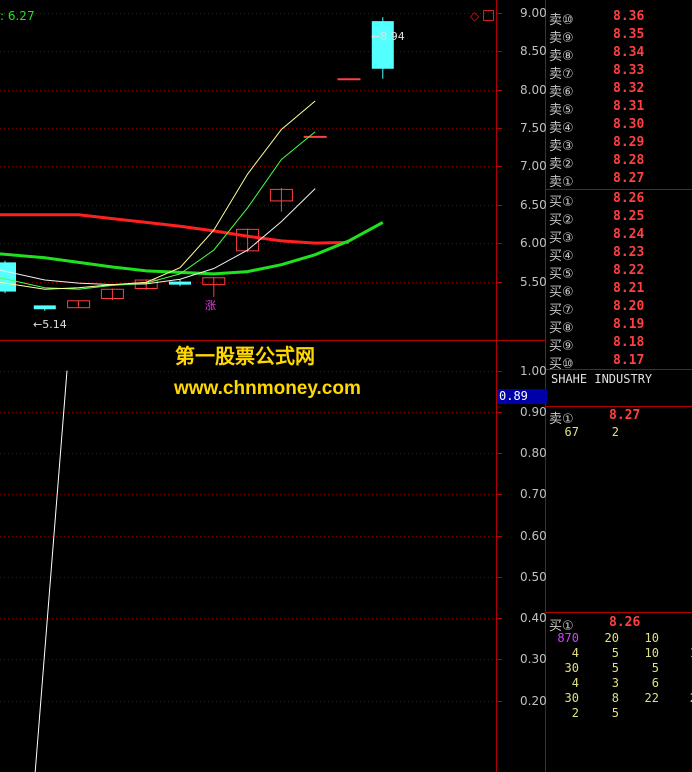  What do you see at coordinates (533, 89) in the screenshot?
I see `price-axis-label: 8.00` at bounding box center [533, 89].